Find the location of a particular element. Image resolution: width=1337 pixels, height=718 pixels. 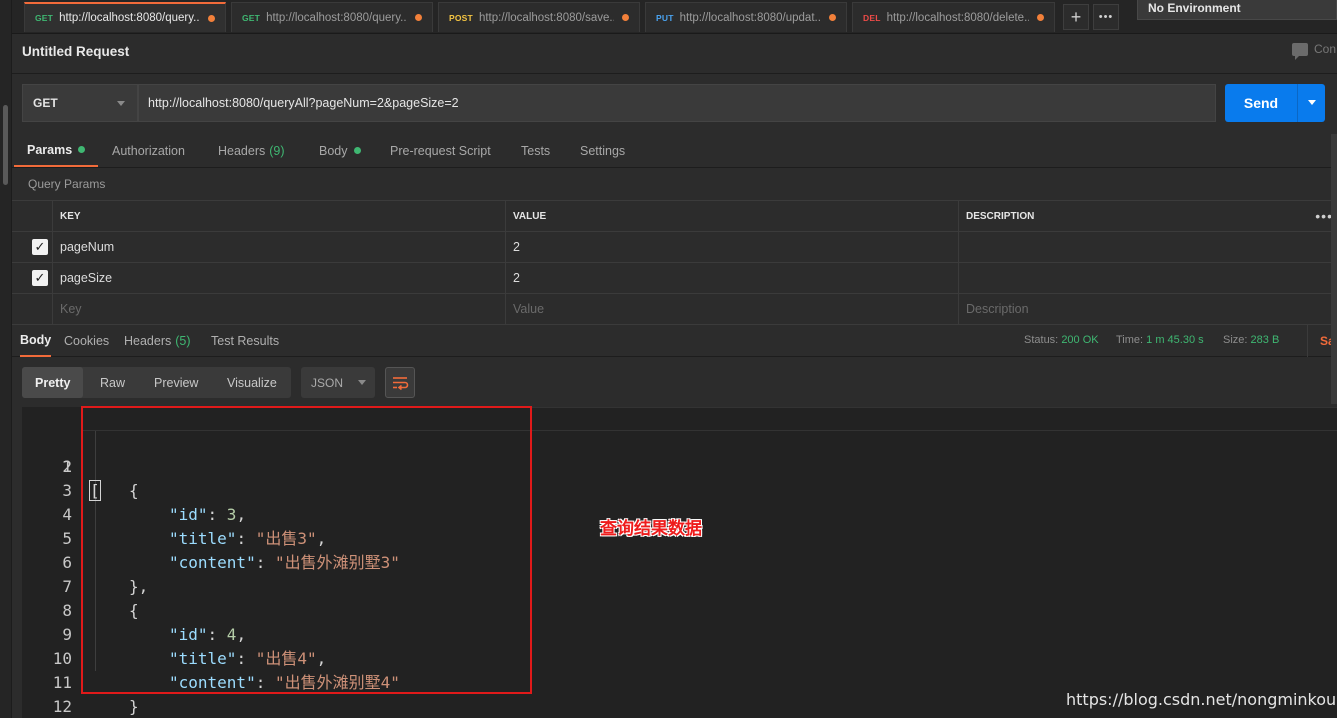

response-status: Status: 200 OK is located at coordinates (1061, 340).